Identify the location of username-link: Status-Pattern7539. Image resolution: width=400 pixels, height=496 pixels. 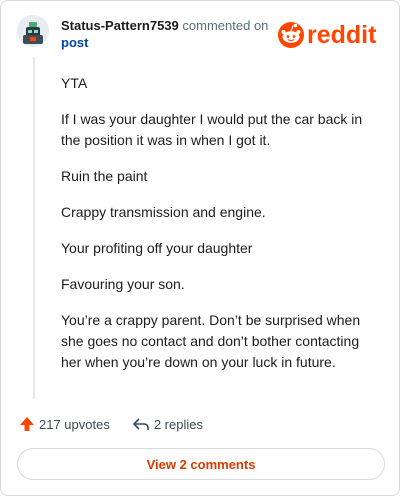
(120, 25).